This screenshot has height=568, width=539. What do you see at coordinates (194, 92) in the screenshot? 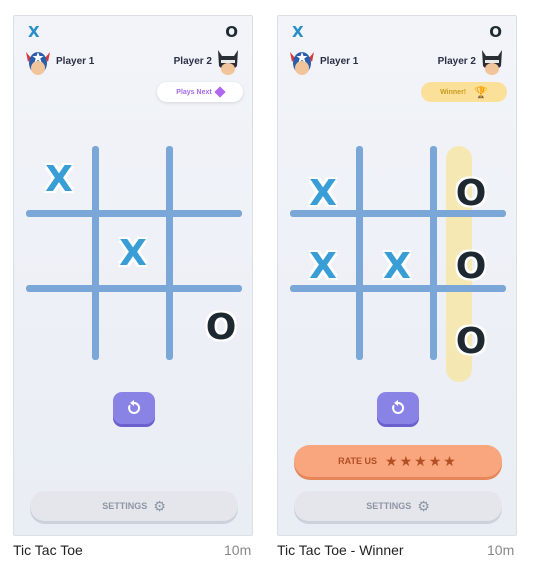
I see `plays-next-label: Plays Next` at bounding box center [194, 92].